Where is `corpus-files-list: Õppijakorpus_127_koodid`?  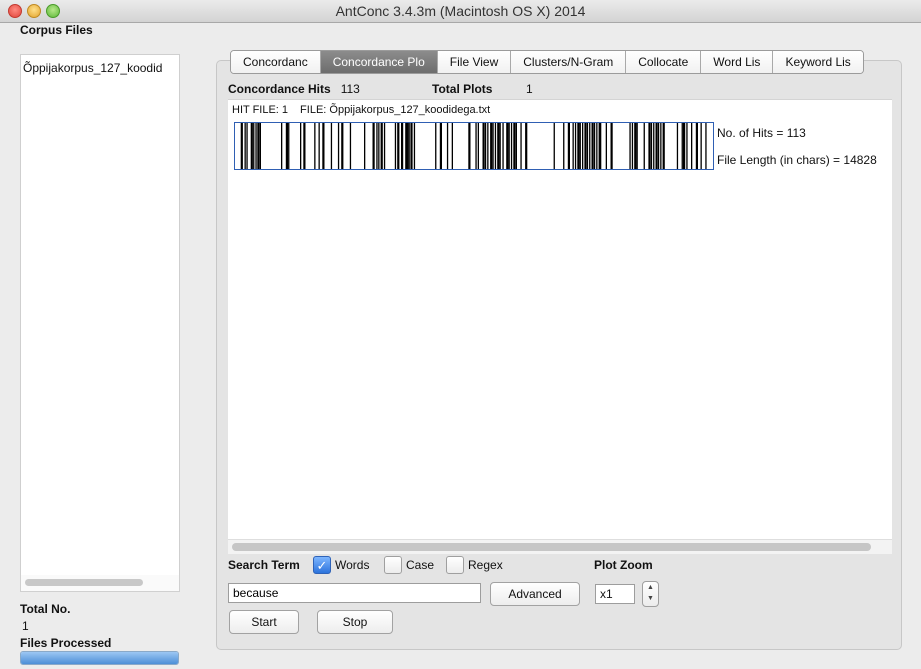 corpus-files-list: Õppijakorpus_127_koodid is located at coordinates (100, 315).